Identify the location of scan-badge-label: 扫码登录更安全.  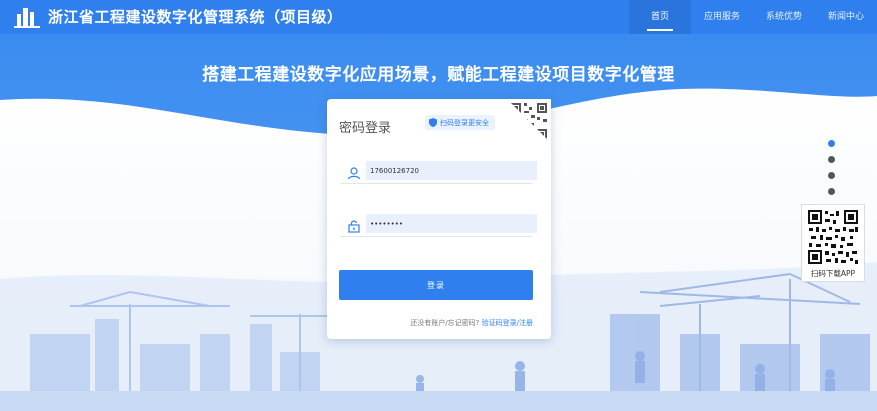
(464, 122).